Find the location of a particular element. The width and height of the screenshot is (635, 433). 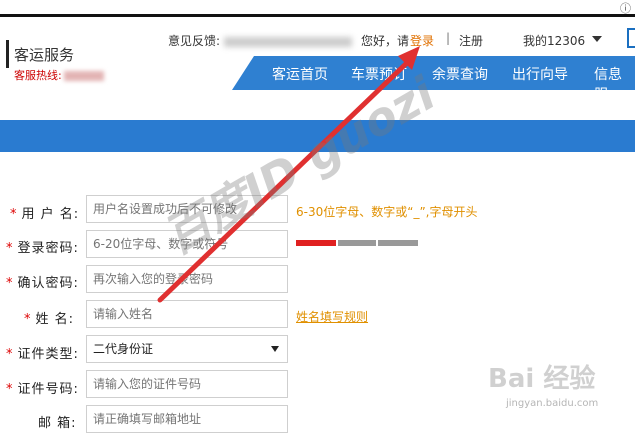

baidu-logo: Bai 经验 is located at coordinates (542, 379).